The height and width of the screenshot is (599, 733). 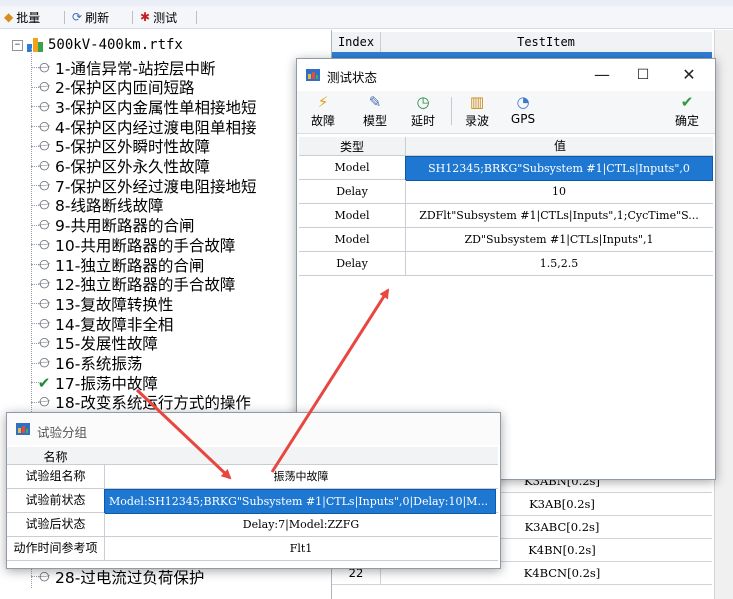 I want to click on tree-item: ∅ 7-保护区外经过渡电阻接地短, so click(x=144, y=186).